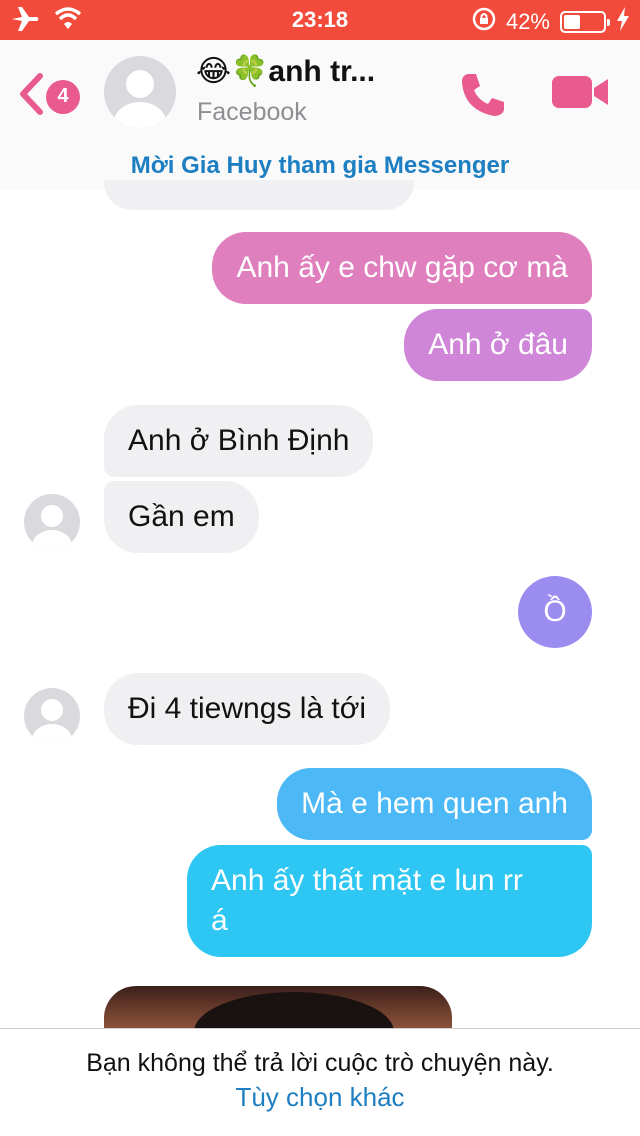  I want to click on status-right: 42%, so click(551, 22).